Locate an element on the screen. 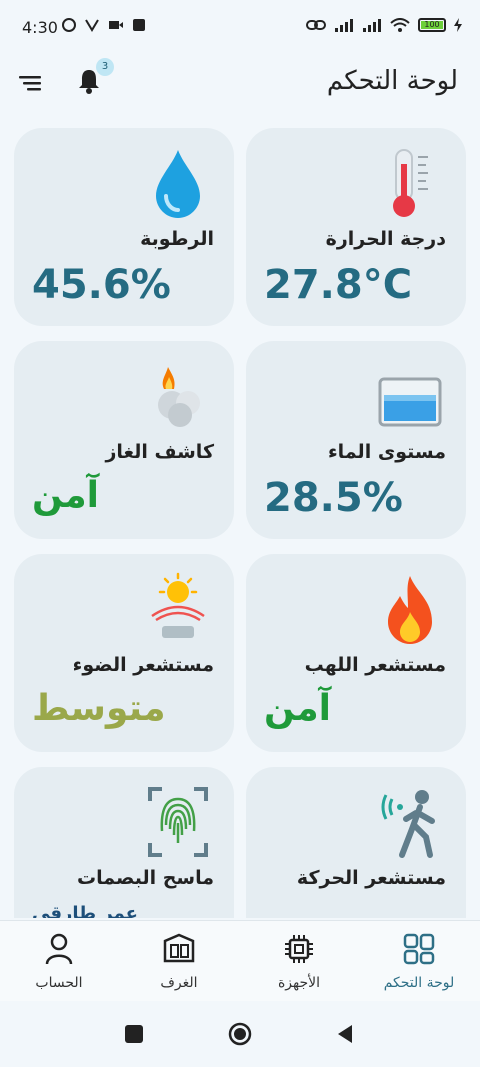 This screenshot has height=1067, width=480. card-value: 27.8°C is located at coordinates (338, 285).